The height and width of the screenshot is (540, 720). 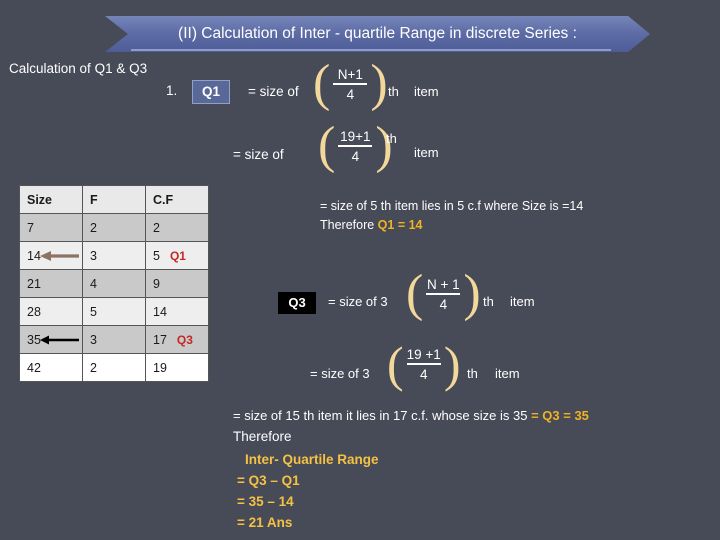 I want to click on q1-list-index: 1., so click(x=172, y=90).